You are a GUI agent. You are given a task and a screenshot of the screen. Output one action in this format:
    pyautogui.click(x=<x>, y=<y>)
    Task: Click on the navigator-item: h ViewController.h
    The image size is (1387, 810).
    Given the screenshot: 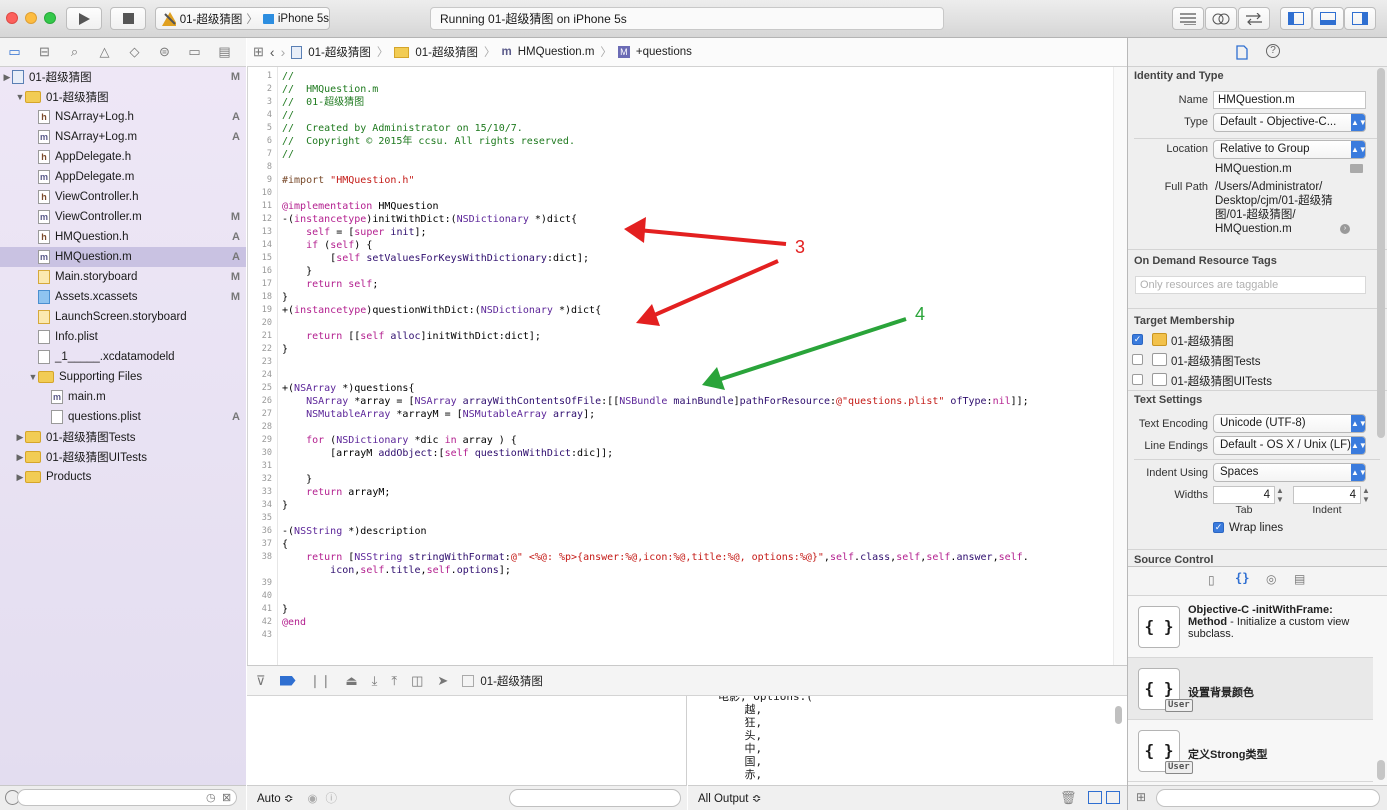 What is the action you would take?
    pyautogui.click(x=123, y=197)
    